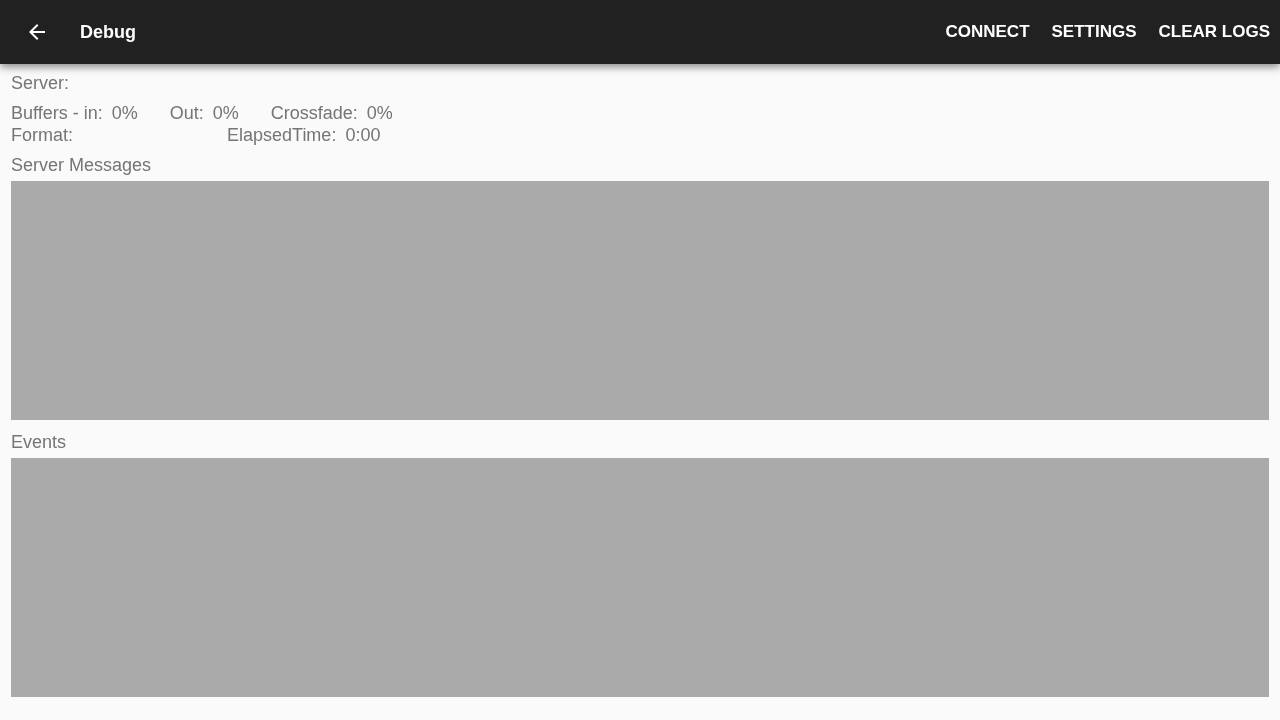  What do you see at coordinates (1094, 32) in the screenshot?
I see `action-button: SETTINGS` at bounding box center [1094, 32].